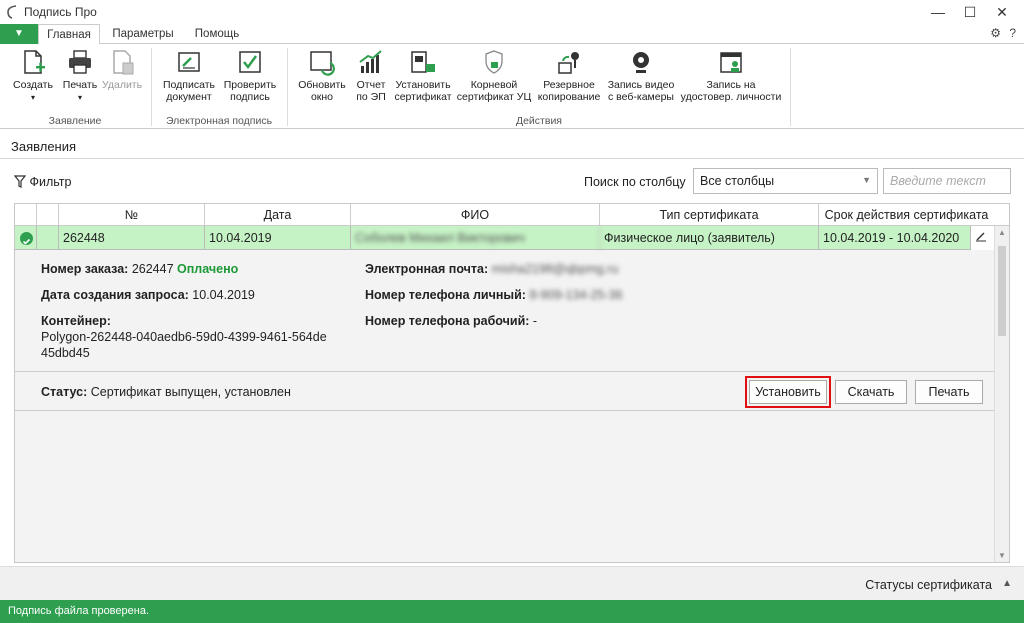  Describe the element at coordinates (494, 75) in the screenshot. I see `root-certificate-button: Корневой сертификат УЦ` at that location.